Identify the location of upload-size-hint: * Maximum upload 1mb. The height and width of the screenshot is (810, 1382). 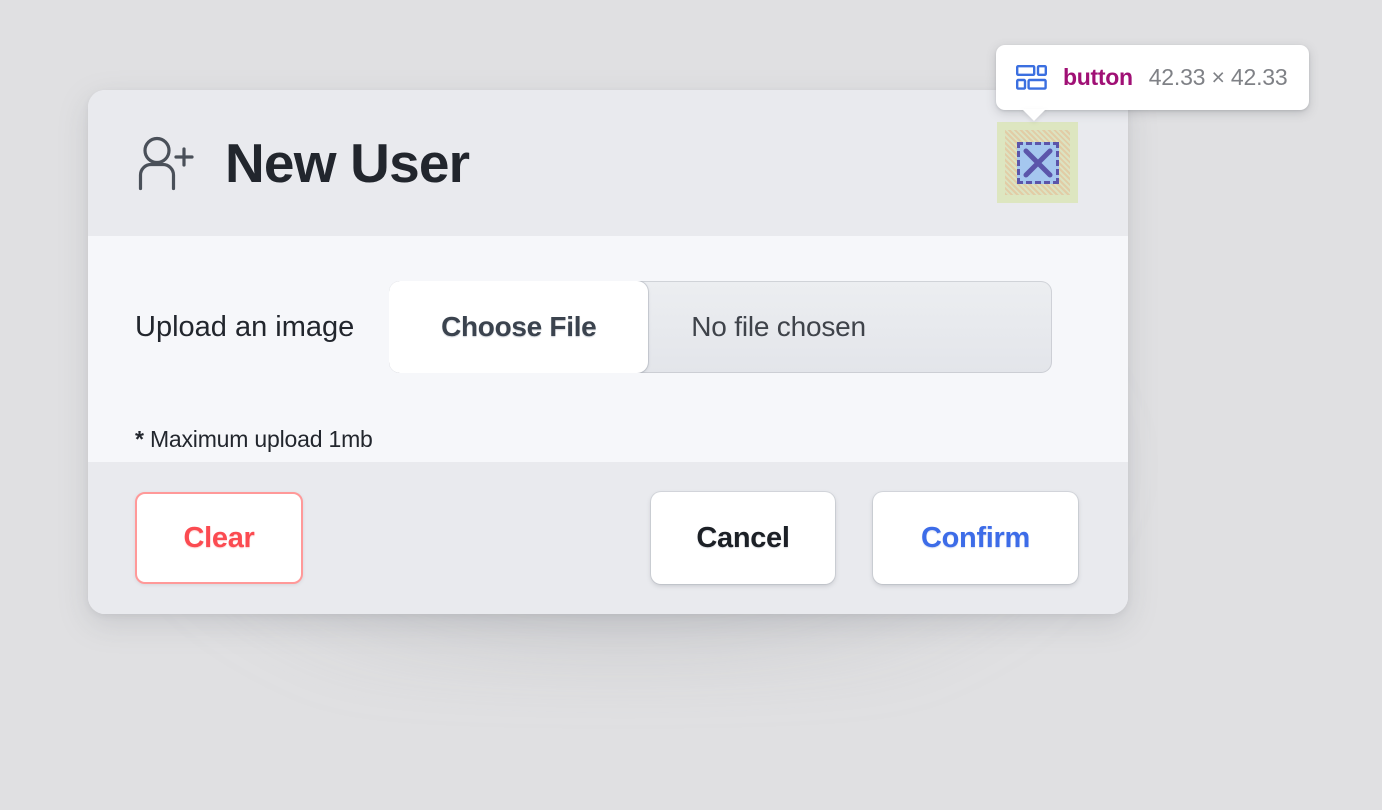
(608, 439).